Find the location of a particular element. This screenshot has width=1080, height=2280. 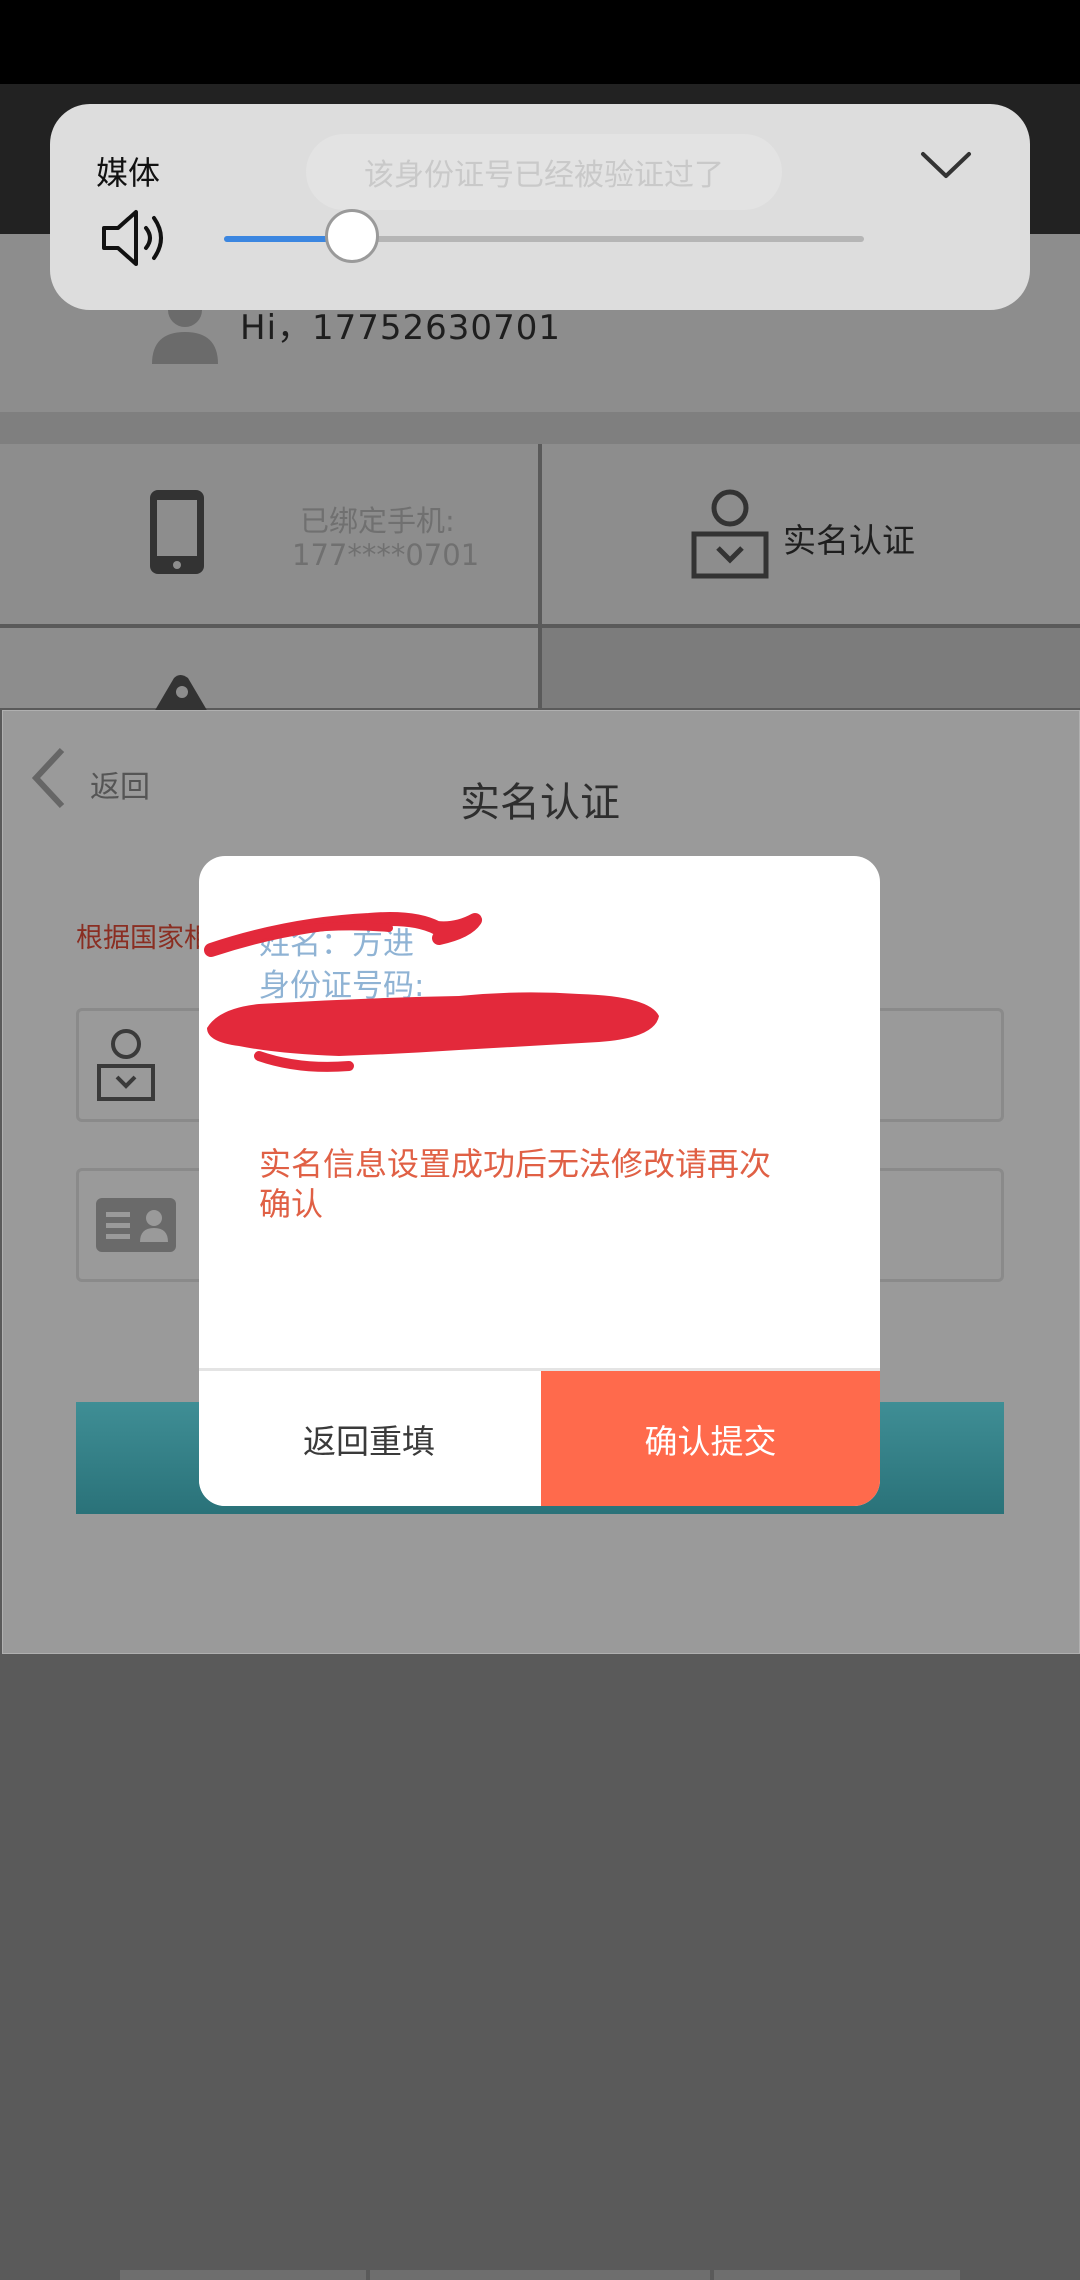

refill-button: 返回重填 is located at coordinates (369, 1438).